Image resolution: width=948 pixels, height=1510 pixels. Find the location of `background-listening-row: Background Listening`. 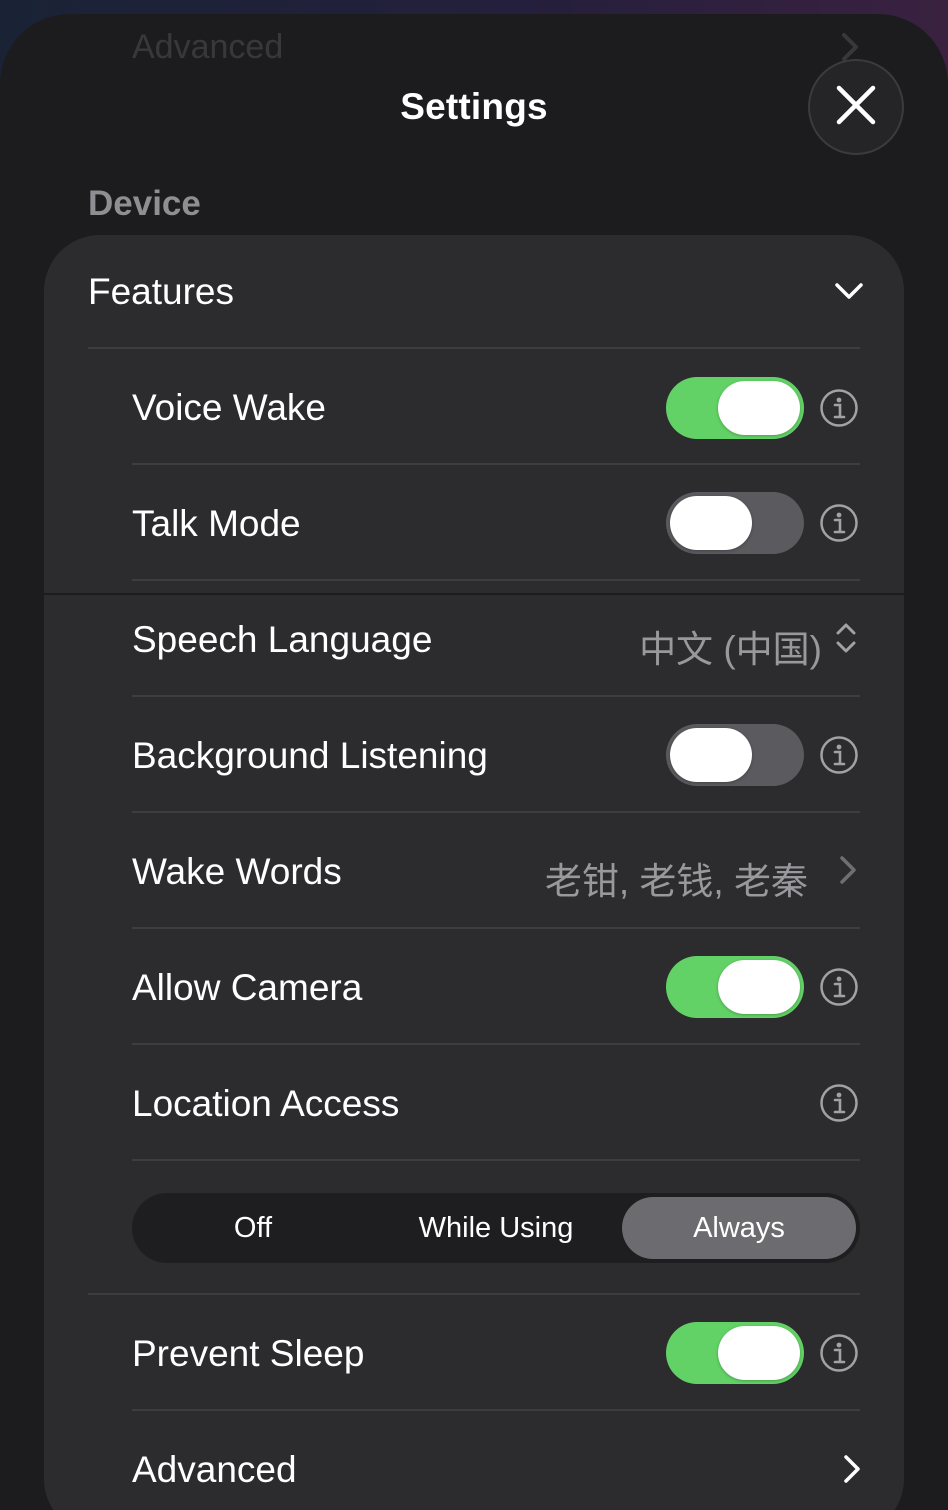

background-listening-row: Background Listening is located at coordinates (474, 754).